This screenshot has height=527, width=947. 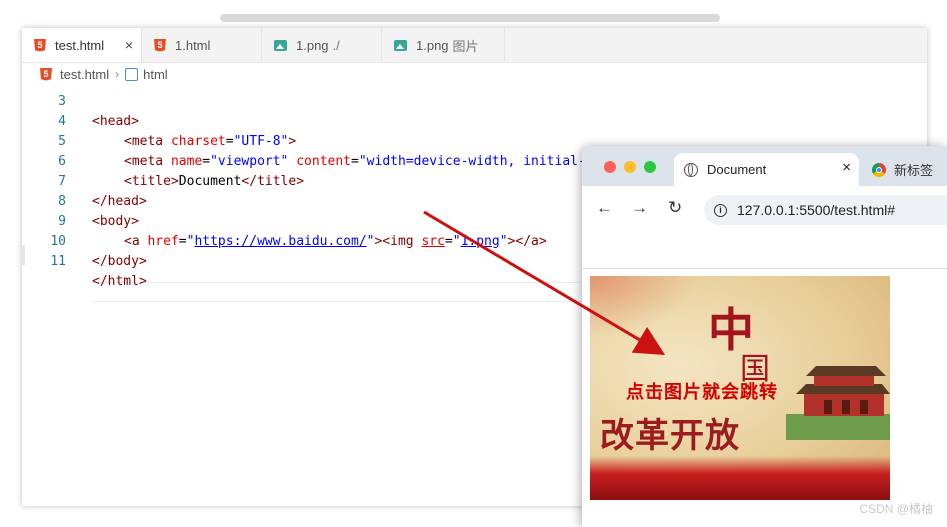 I want to click on red-banner-wave, so click(x=740, y=478).